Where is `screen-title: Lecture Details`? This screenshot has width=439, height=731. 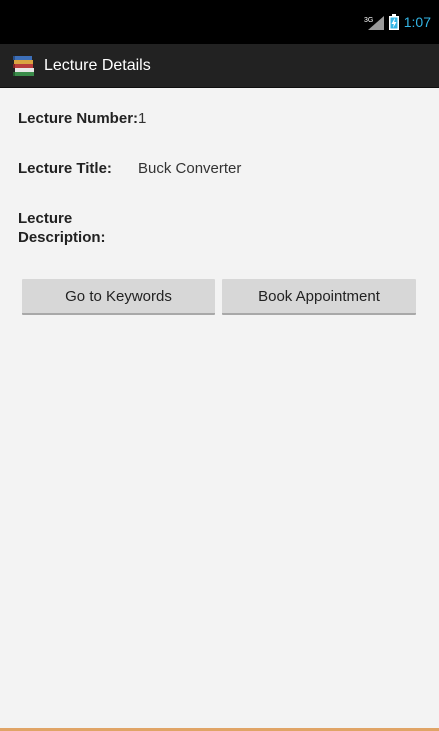 screen-title: Lecture Details is located at coordinates (97, 65).